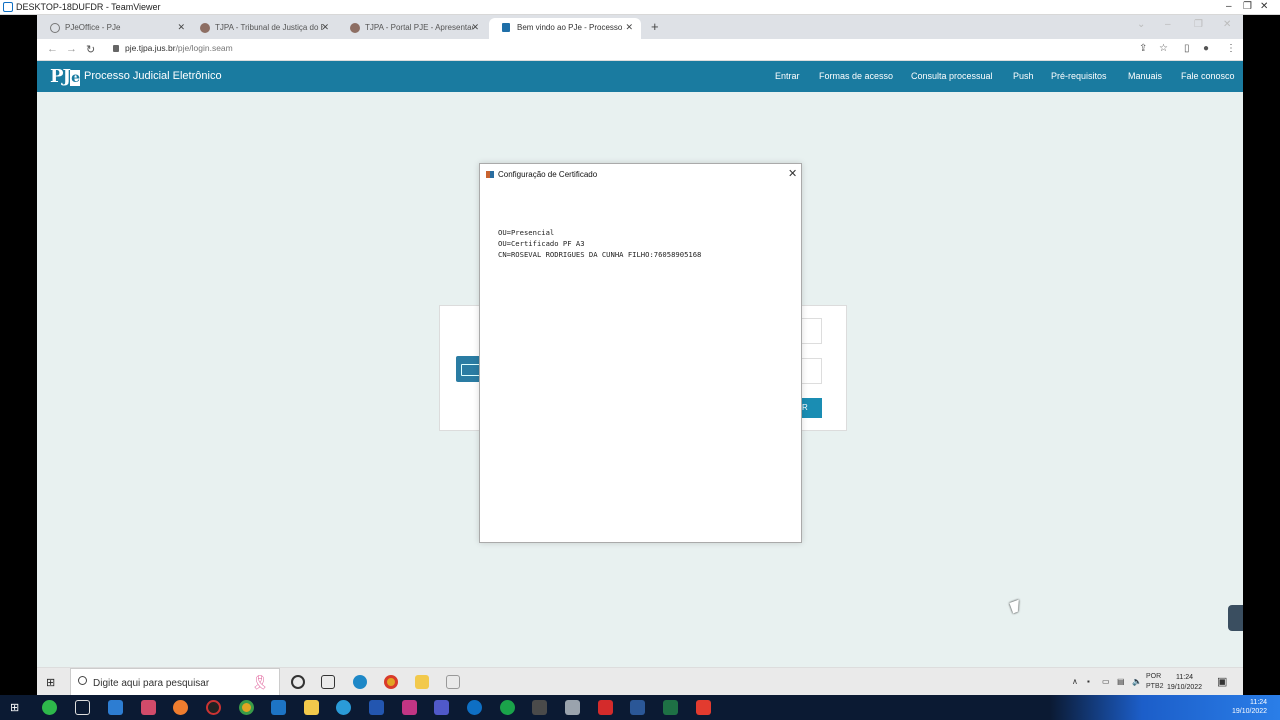 The width and height of the screenshot is (1280, 720). What do you see at coordinates (539, 707) in the screenshot?
I see `app-dark-icon` at bounding box center [539, 707].